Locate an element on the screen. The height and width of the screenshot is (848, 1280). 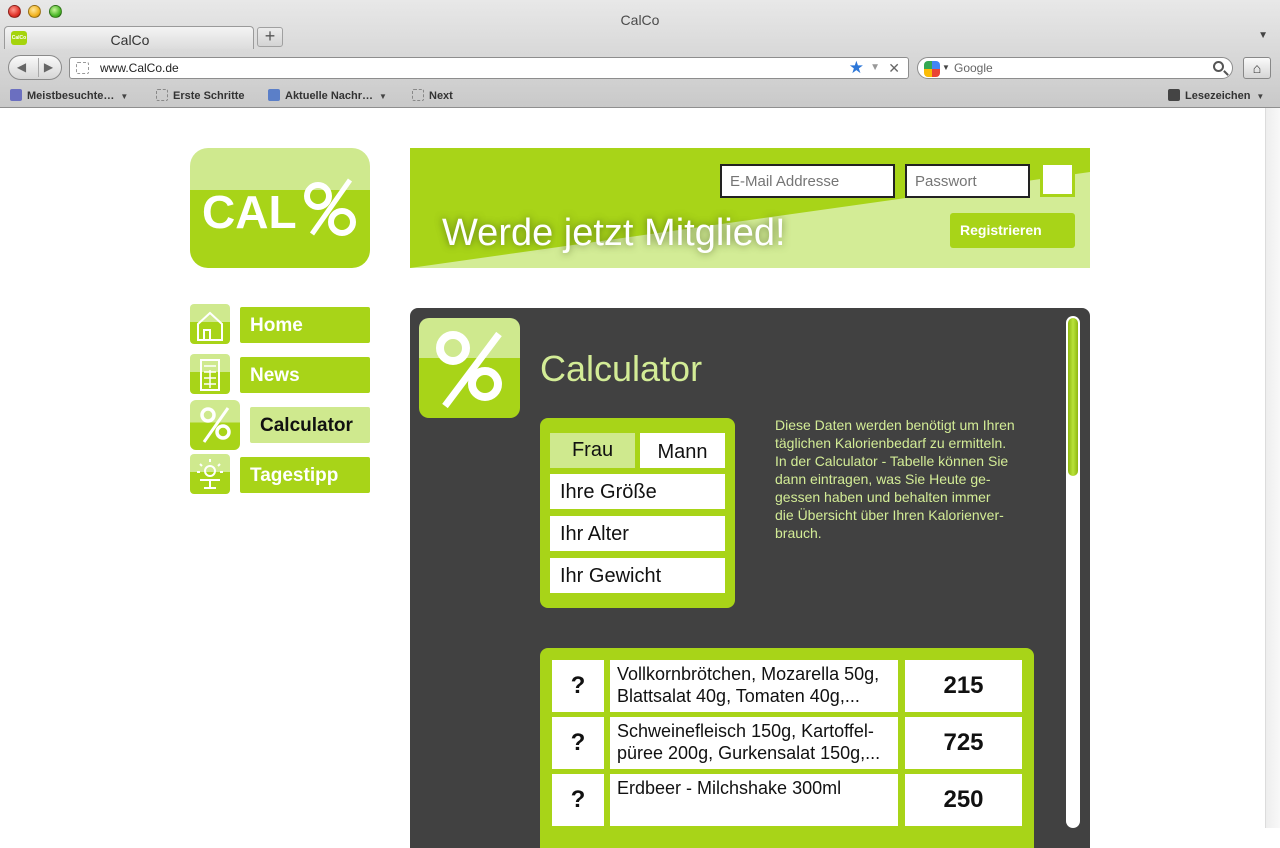
meal-desc-line: Schweinefleisch 150g, Kartoffel- is located at coordinates (745, 731).